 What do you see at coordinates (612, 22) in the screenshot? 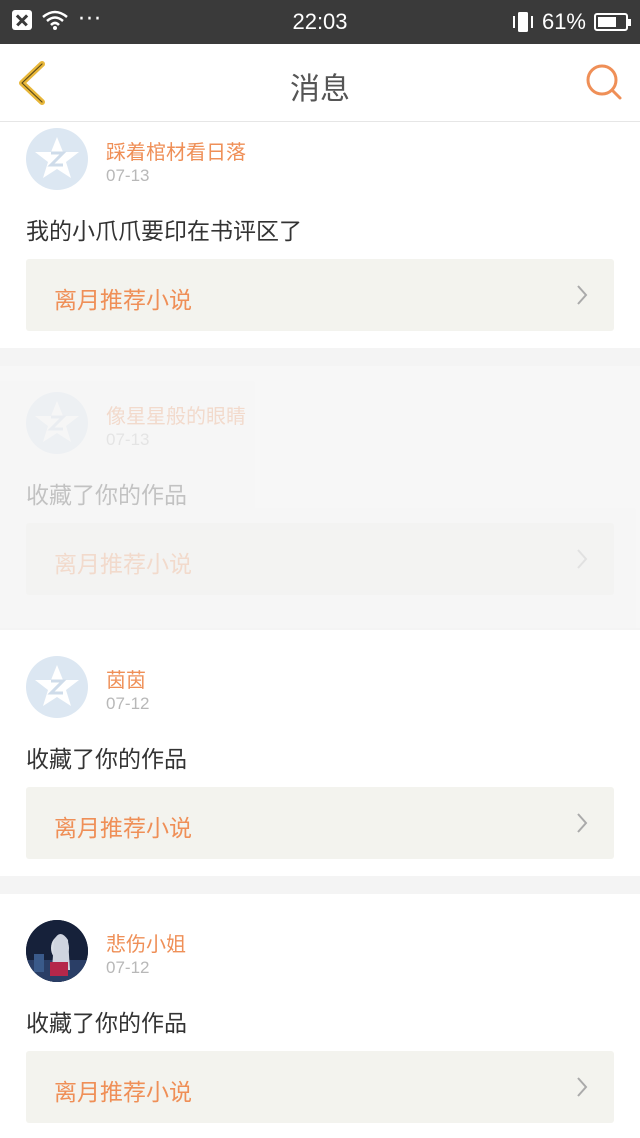
I see `battery-icon` at bounding box center [612, 22].